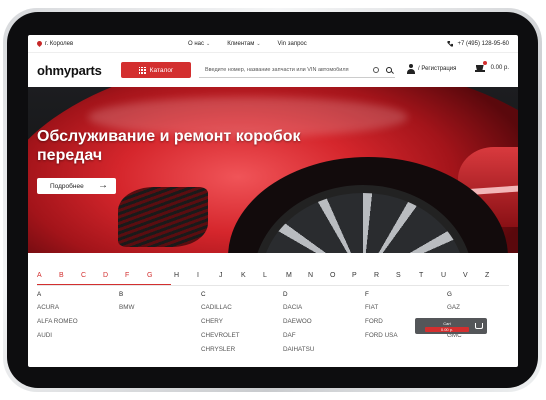  What do you see at coordinates (126, 308) in the screenshot?
I see `brand-link: BMW` at bounding box center [126, 308].